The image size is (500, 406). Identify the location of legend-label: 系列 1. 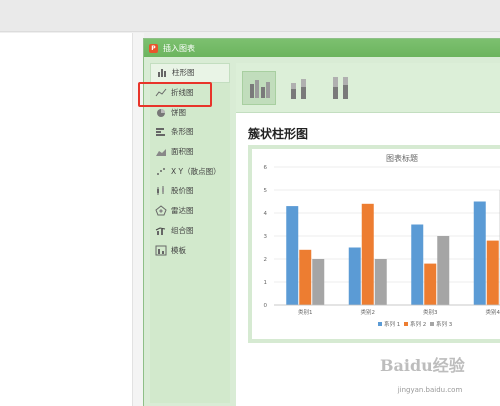
(392, 324).